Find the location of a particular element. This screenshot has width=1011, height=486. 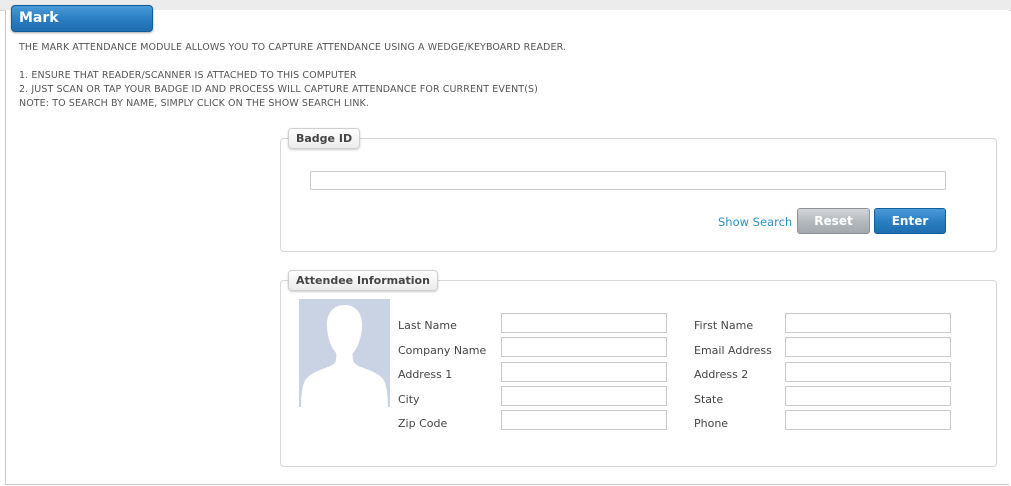

reset-button: Reset is located at coordinates (833, 221).